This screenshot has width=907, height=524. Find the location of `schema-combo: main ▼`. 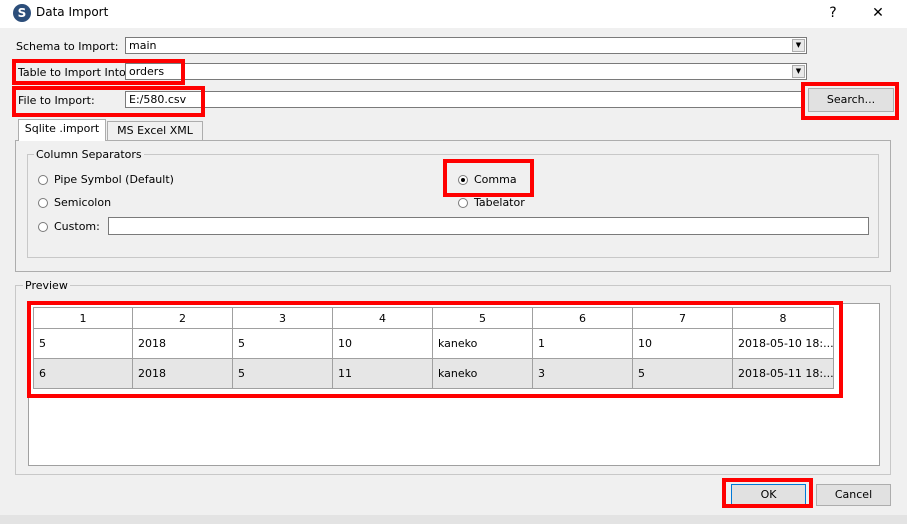

schema-combo: main ▼ is located at coordinates (466, 45).